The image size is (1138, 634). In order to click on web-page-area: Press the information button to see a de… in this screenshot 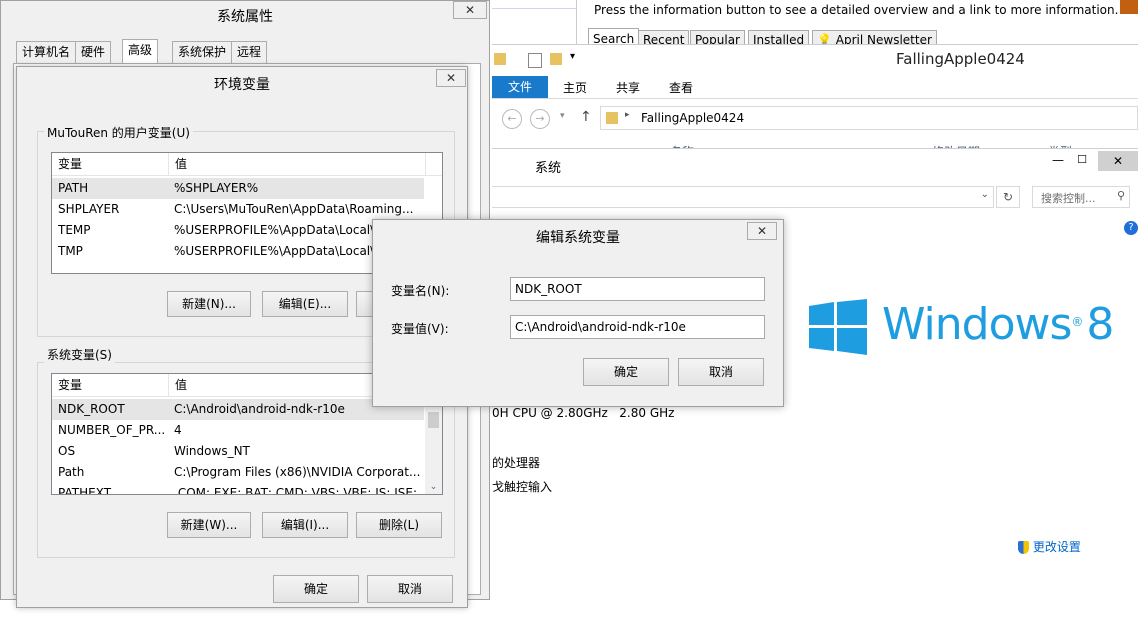, I will do `click(859, 25)`.